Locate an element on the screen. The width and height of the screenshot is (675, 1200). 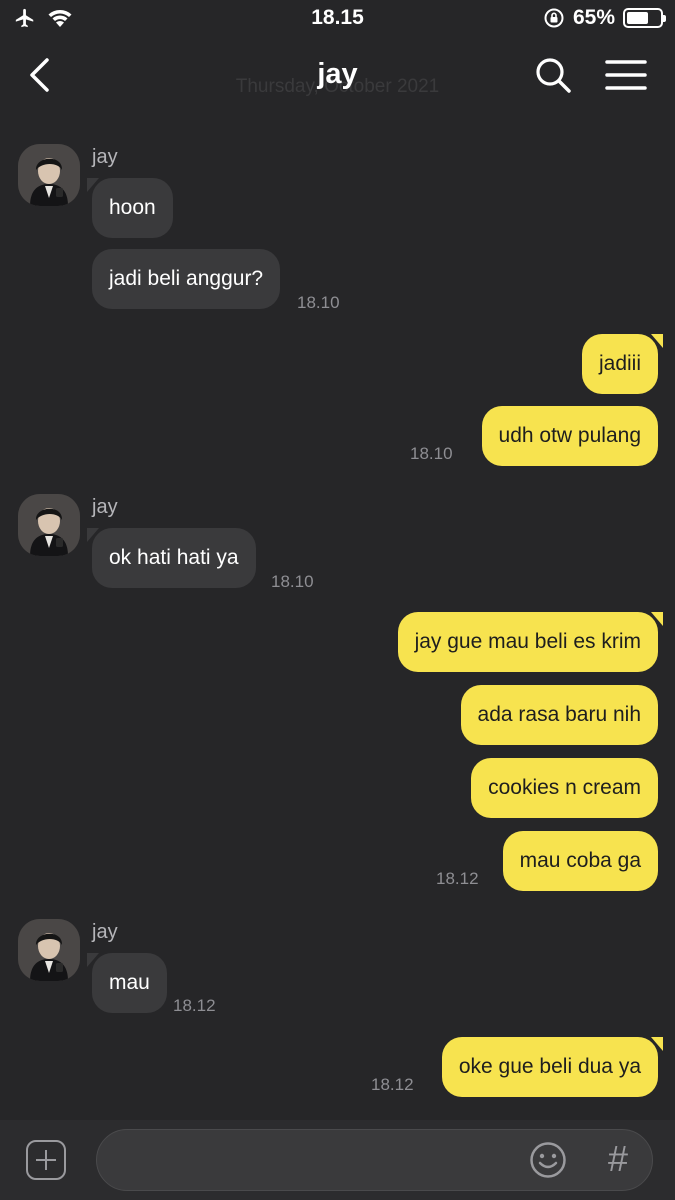
message-bubble: ada rasa baru nih is located at coordinates (559, 715).